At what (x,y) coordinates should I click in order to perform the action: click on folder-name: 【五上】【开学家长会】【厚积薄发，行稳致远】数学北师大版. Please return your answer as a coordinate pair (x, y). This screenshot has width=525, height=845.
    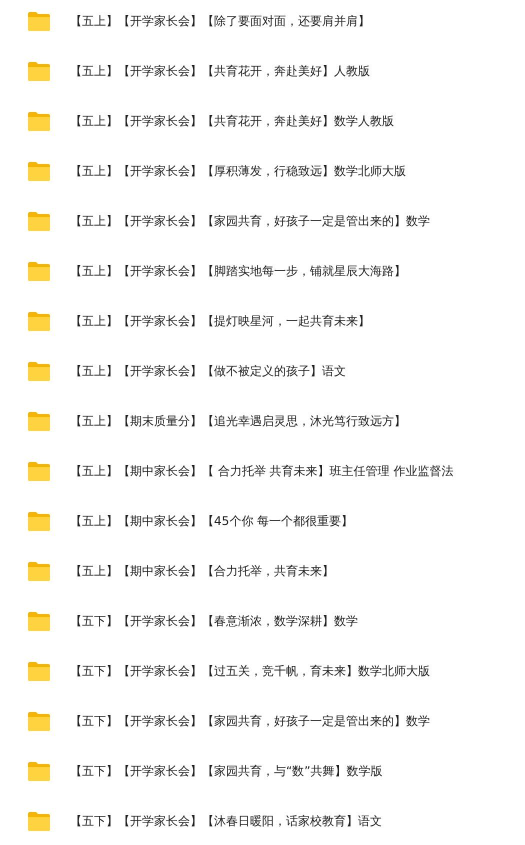
    Looking at the image, I should click on (238, 171).